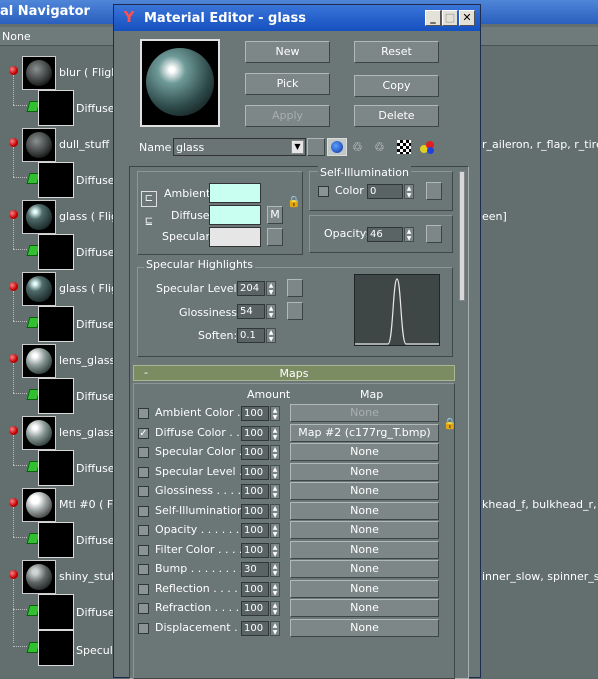 The width and height of the screenshot is (598, 679). What do you see at coordinates (404, 147) in the screenshot?
I see `checker-background-icon` at bounding box center [404, 147].